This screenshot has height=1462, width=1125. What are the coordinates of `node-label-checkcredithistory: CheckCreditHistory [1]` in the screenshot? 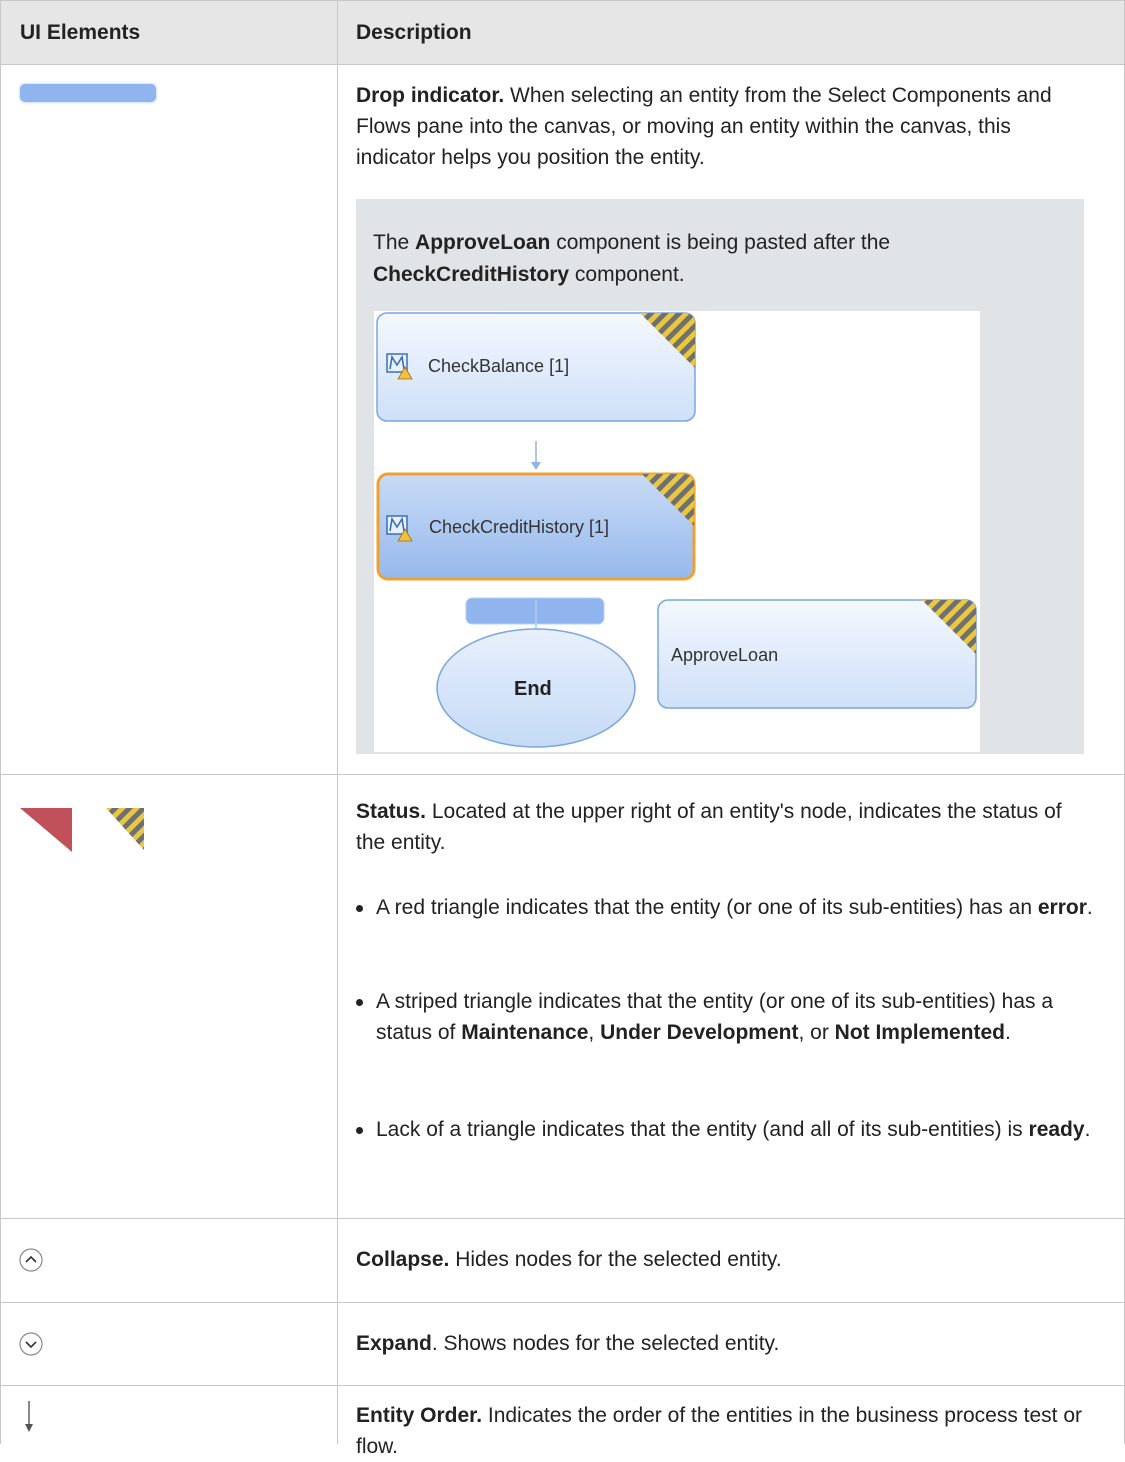 It's located at (519, 527).